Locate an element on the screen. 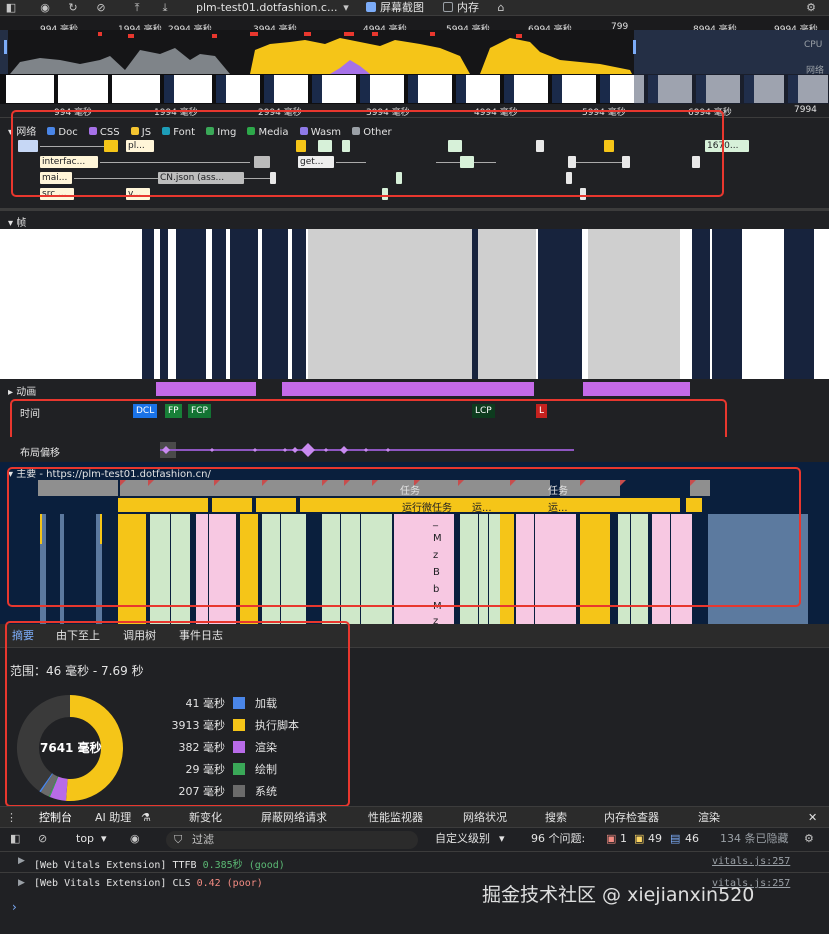 The height and width of the screenshot is (934, 829). watermark: 掘金技术社区 @ xiejianxin520 is located at coordinates (618, 895).